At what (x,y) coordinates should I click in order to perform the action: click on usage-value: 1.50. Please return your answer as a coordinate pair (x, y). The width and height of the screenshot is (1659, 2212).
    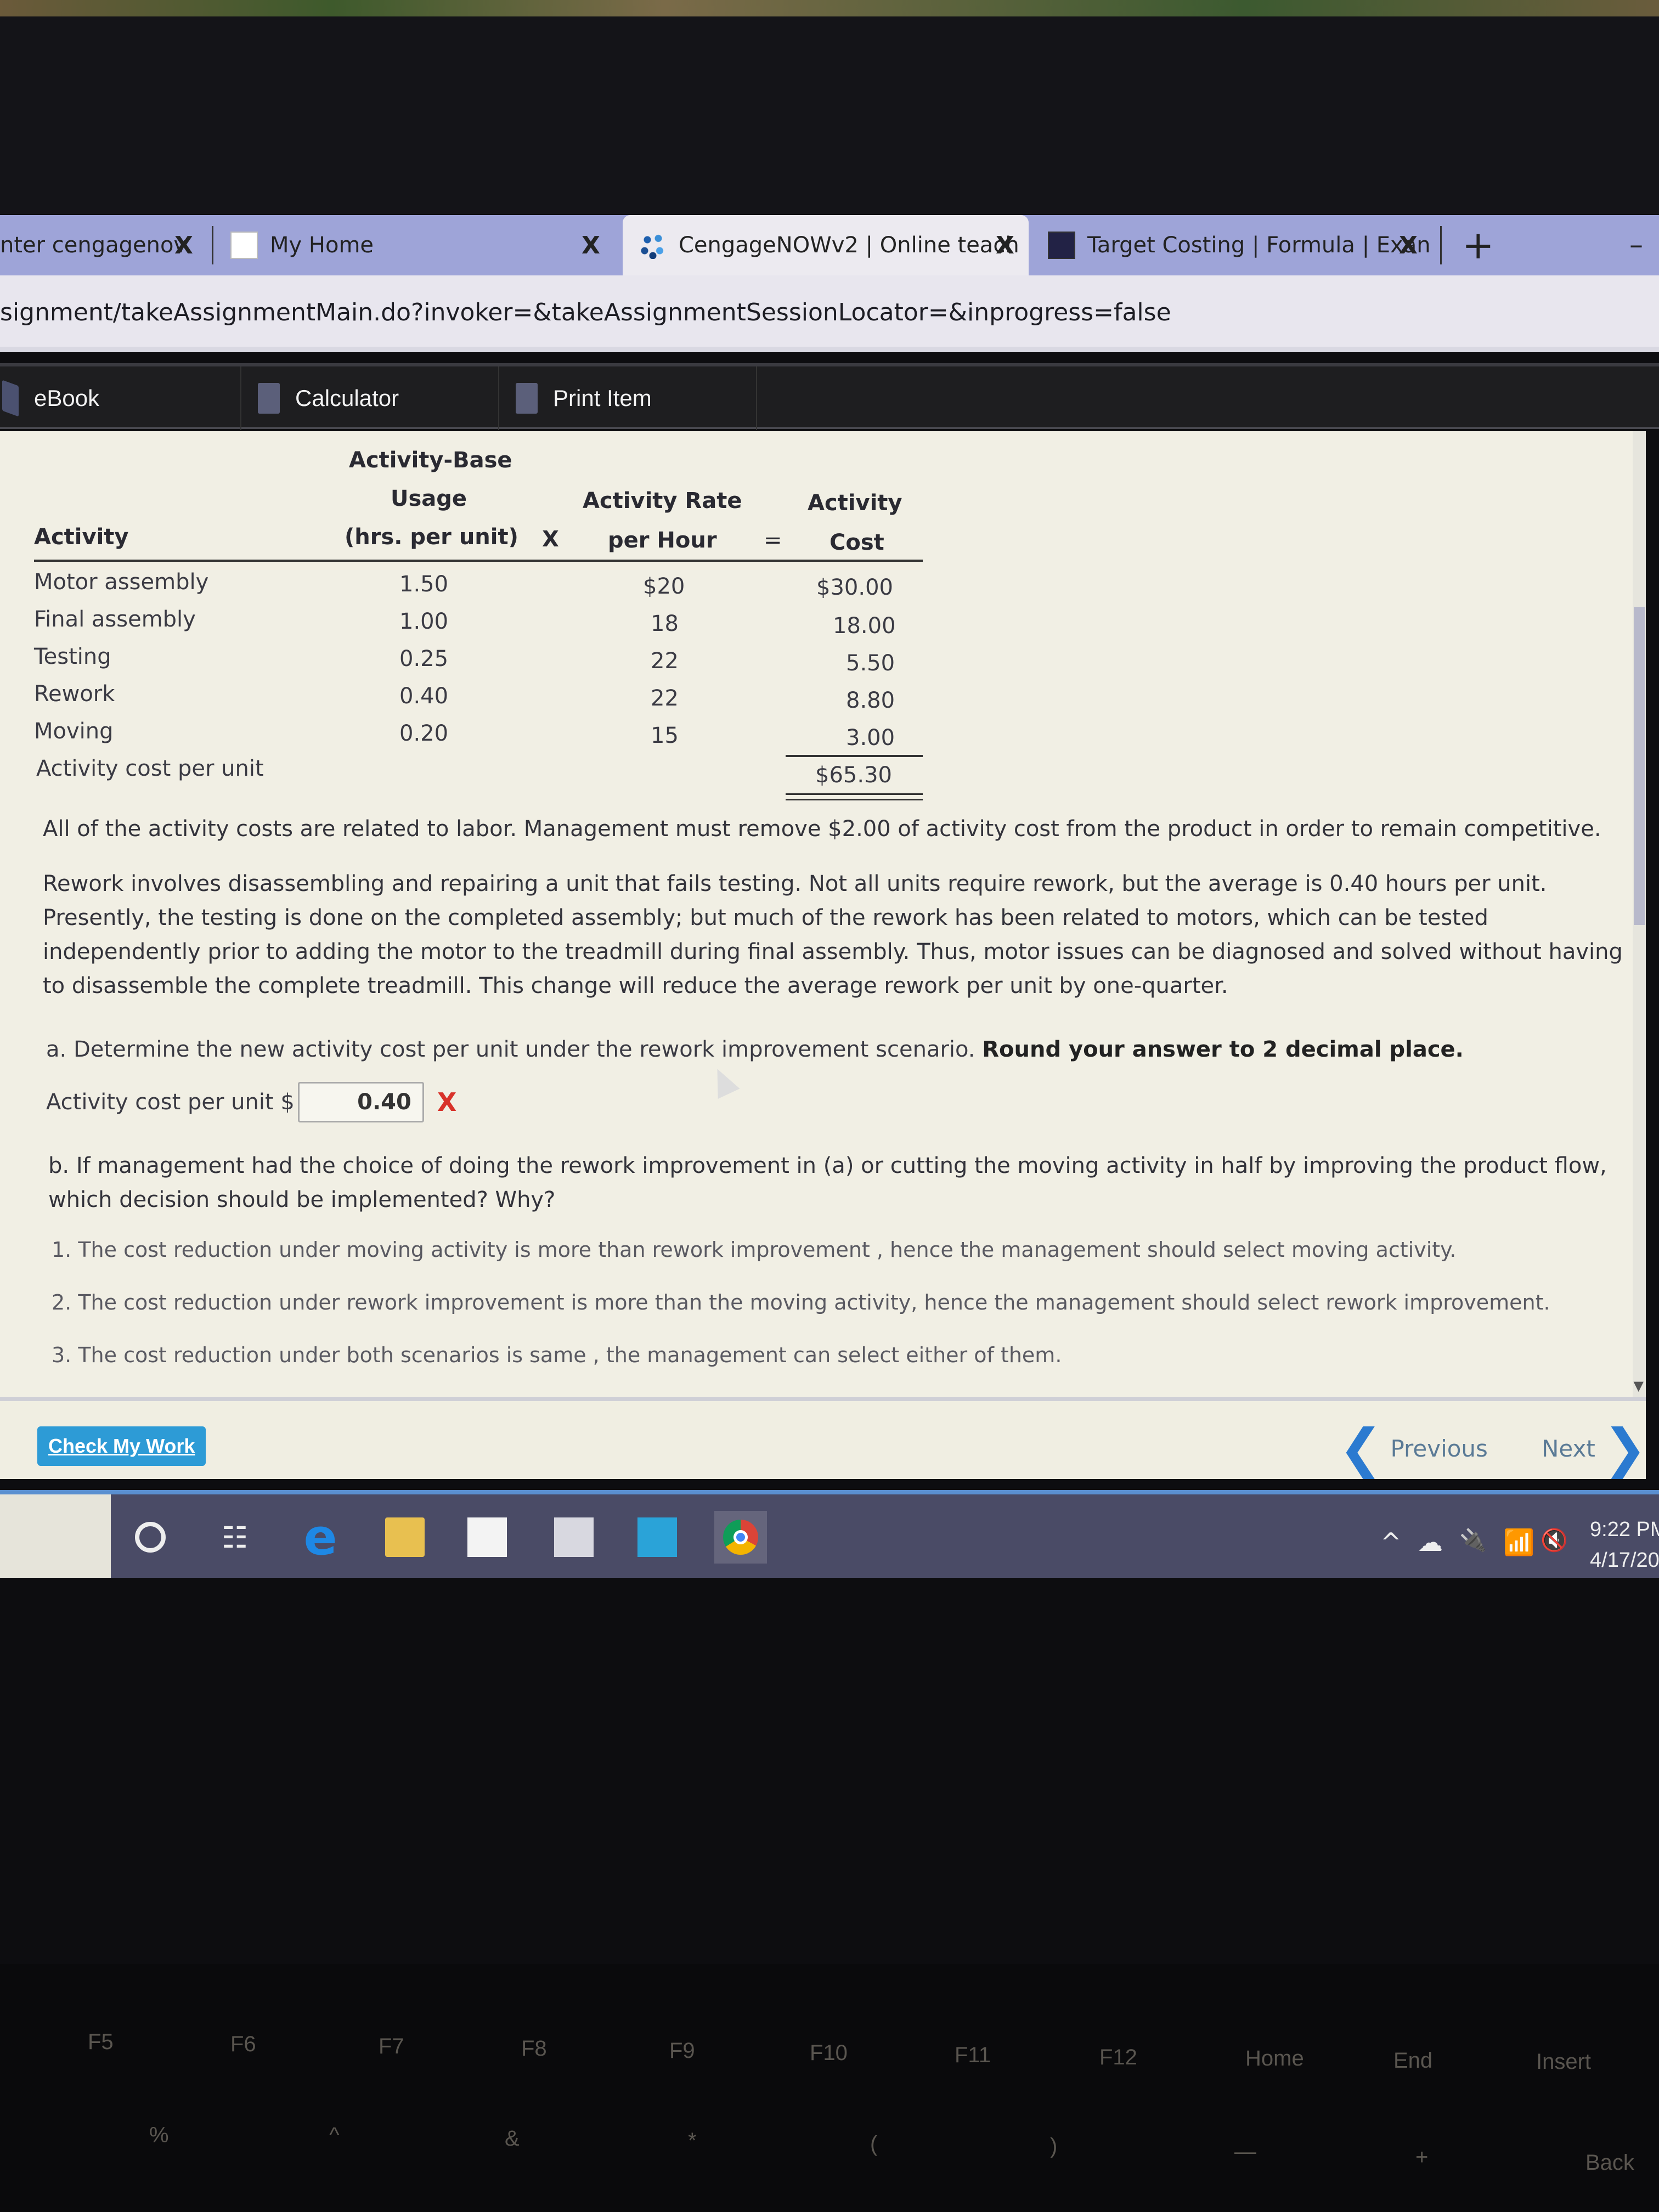
    Looking at the image, I should click on (424, 584).